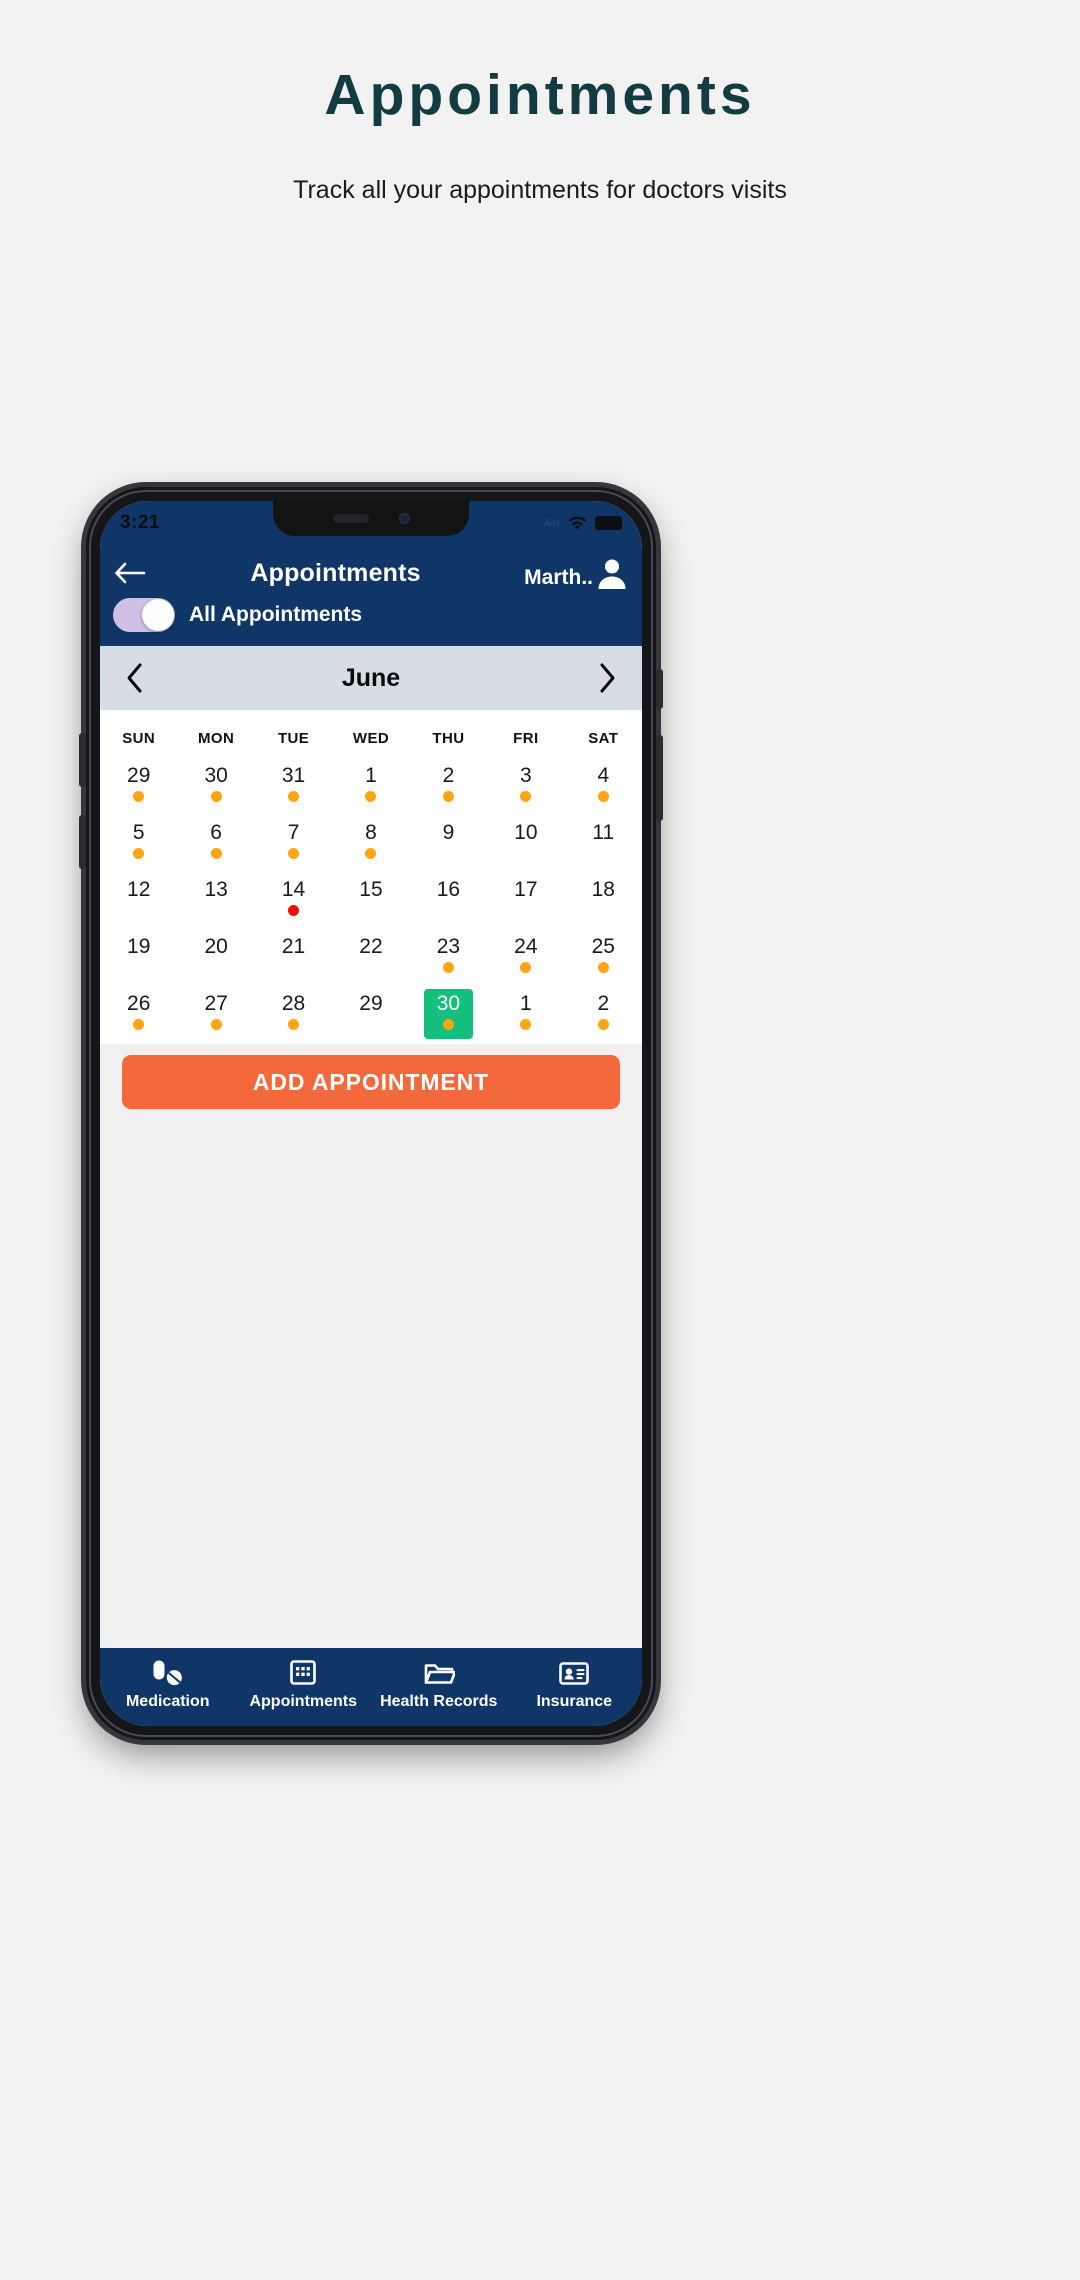  Describe the element at coordinates (304, 1685) in the screenshot. I see `nav-item-appointments: Appointments` at that location.